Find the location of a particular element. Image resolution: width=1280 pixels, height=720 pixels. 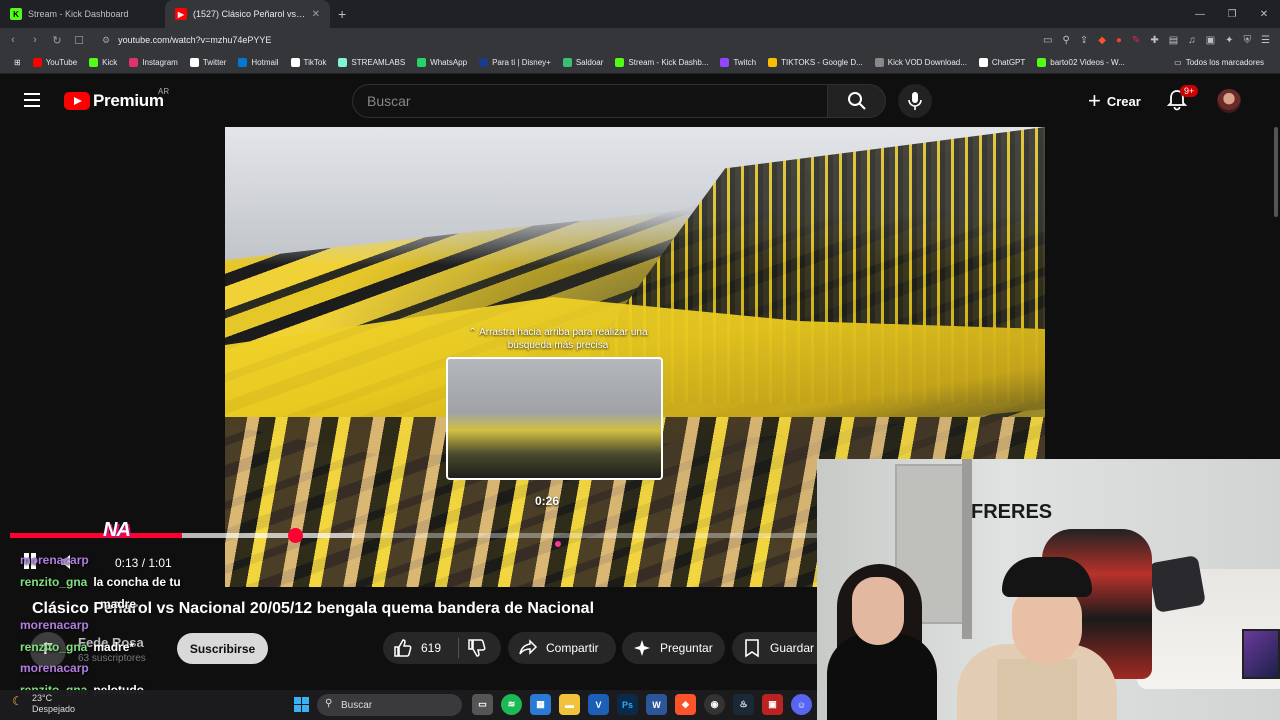

seek-preview-thumbnail is located at coordinates (554, 418).